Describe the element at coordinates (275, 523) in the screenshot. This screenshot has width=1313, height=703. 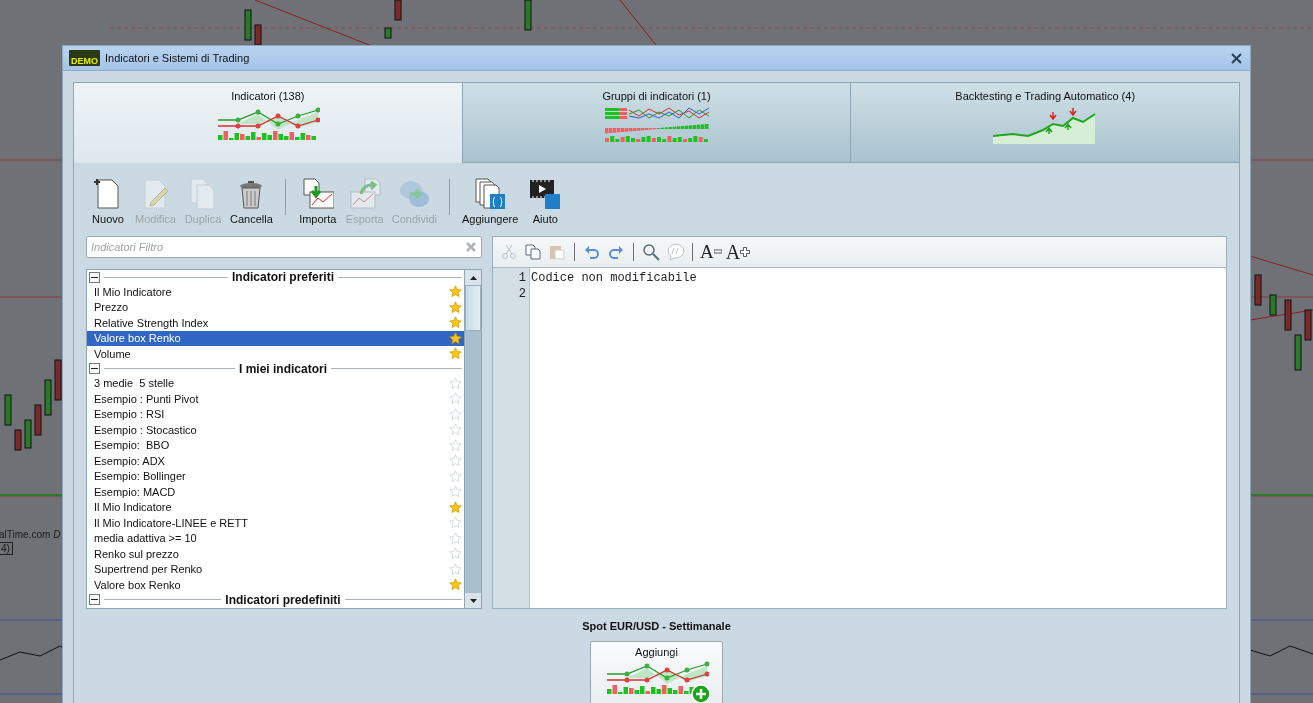
I see `list-item: Il Mio Indicatore-LINEE e RETT` at that location.